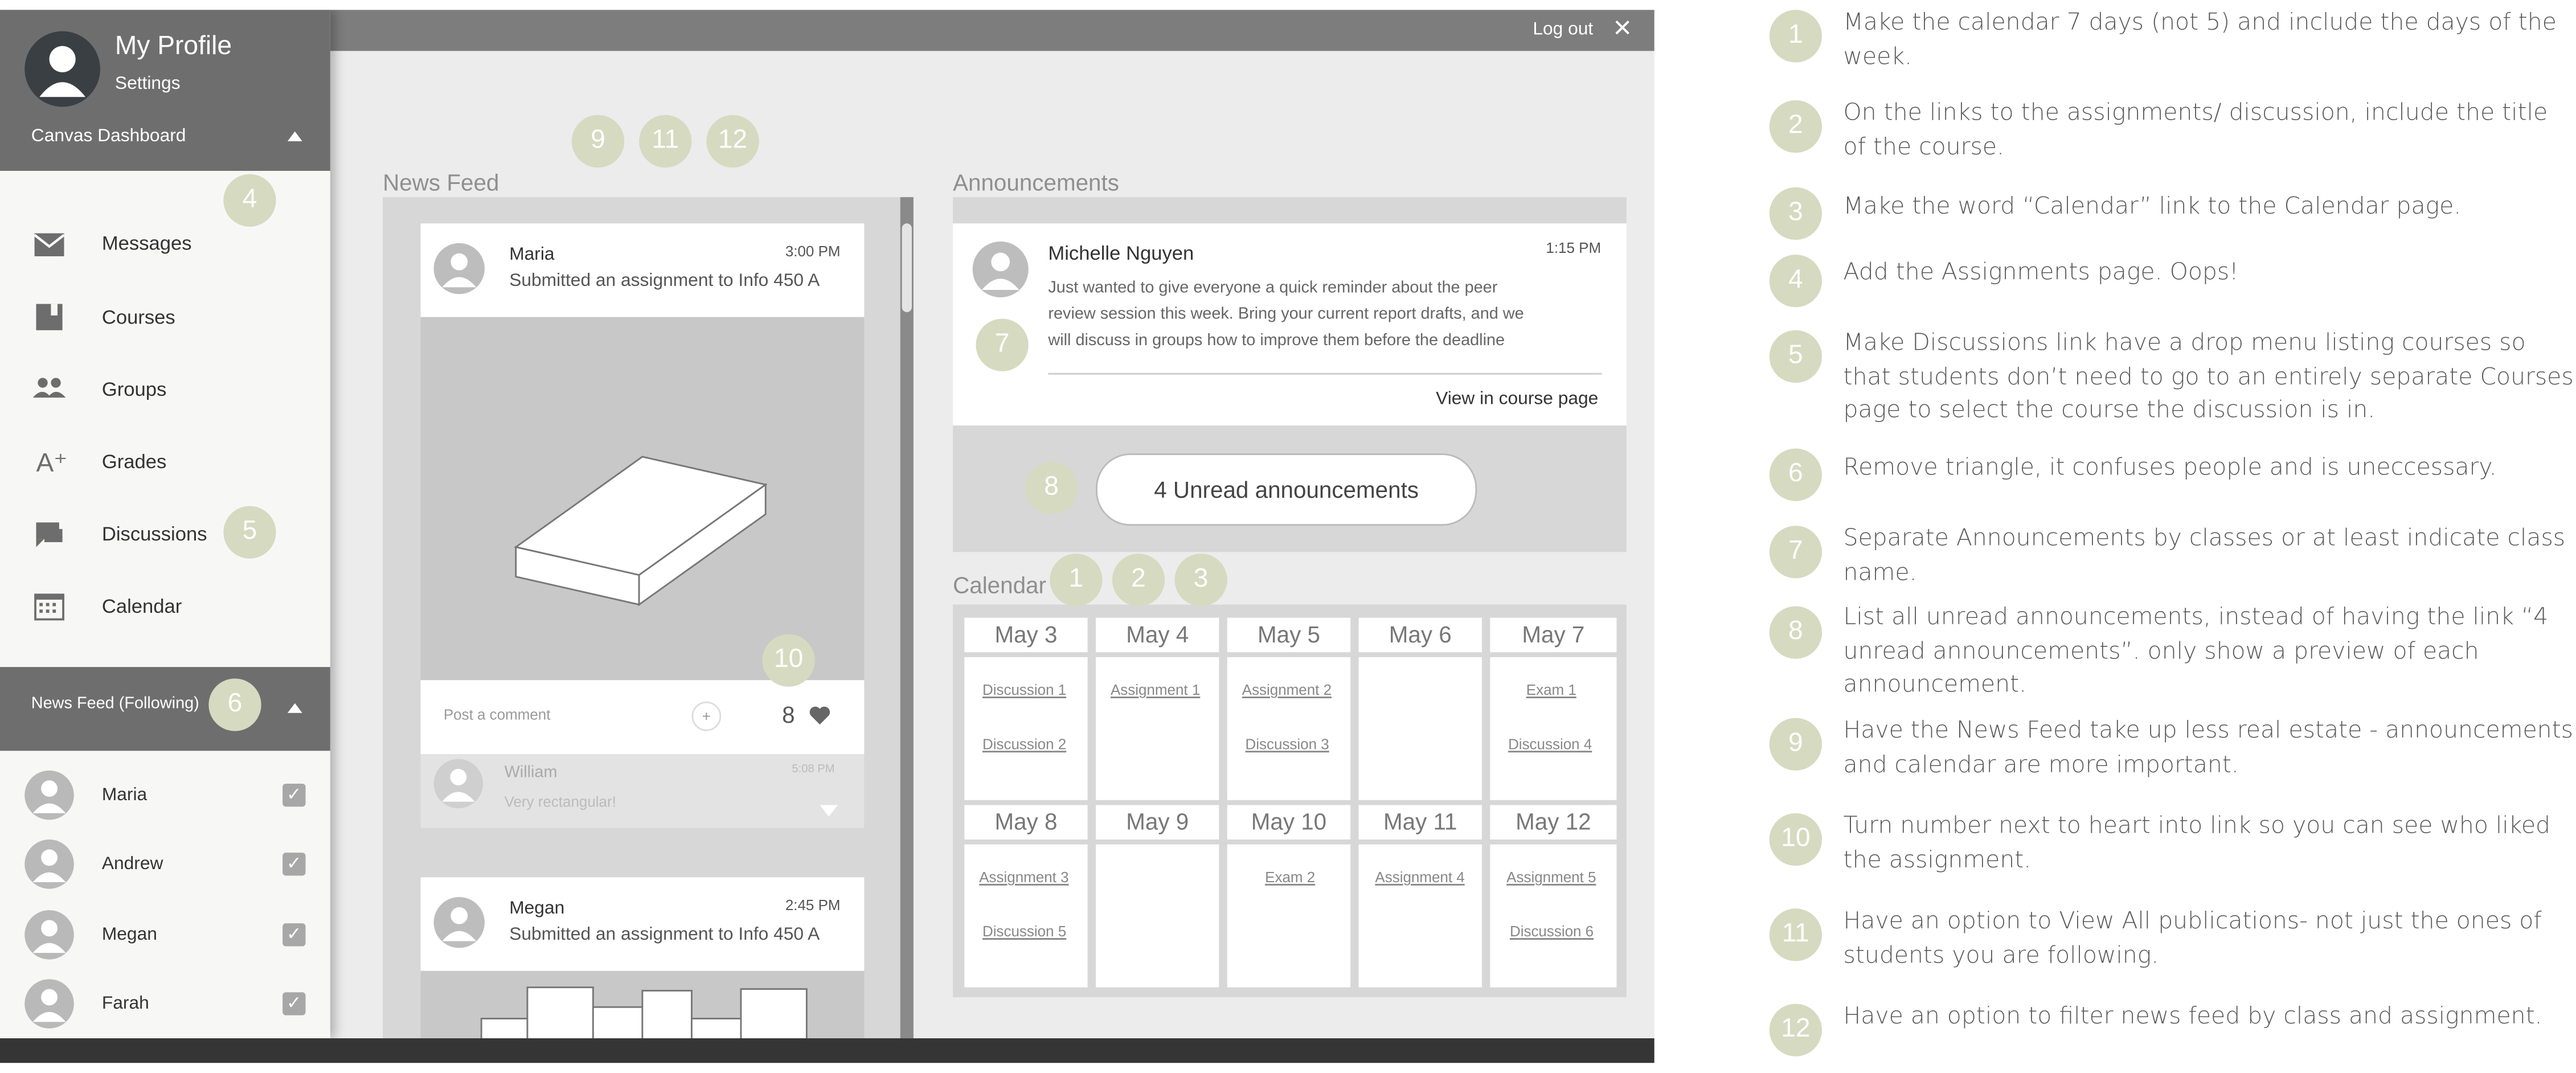 The image size is (2576, 1073). What do you see at coordinates (907, 618) in the screenshot?
I see `news-feed-scrollbar` at bounding box center [907, 618].